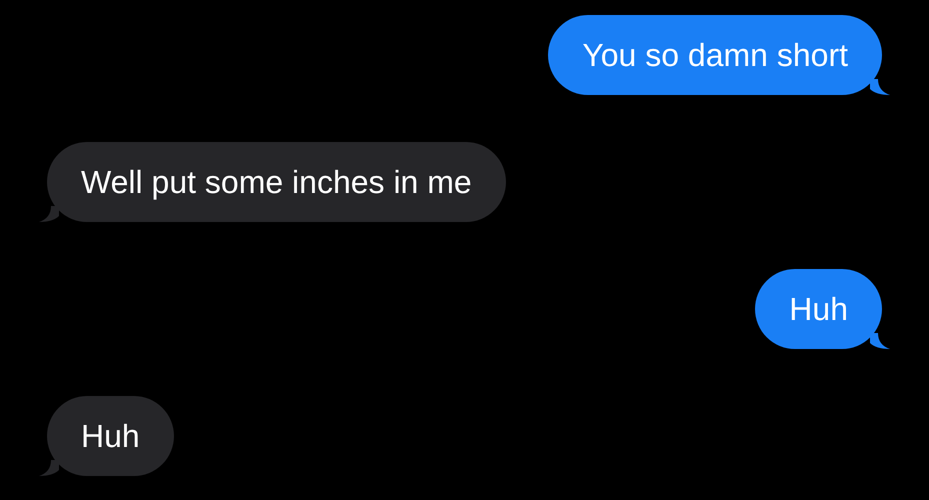 This screenshot has width=929, height=500. What do you see at coordinates (715, 55) in the screenshot?
I see `message-bubble: You so damn short` at bounding box center [715, 55].